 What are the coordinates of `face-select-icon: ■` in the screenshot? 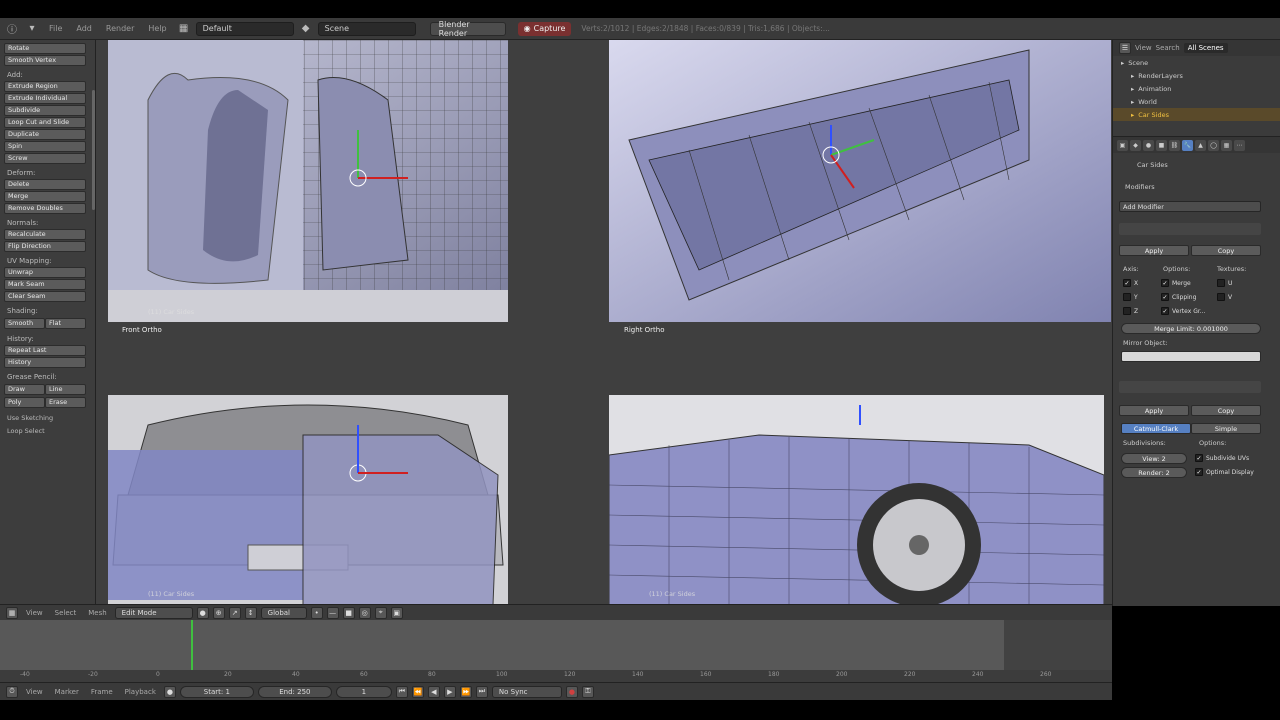 It's located at (348, 612).